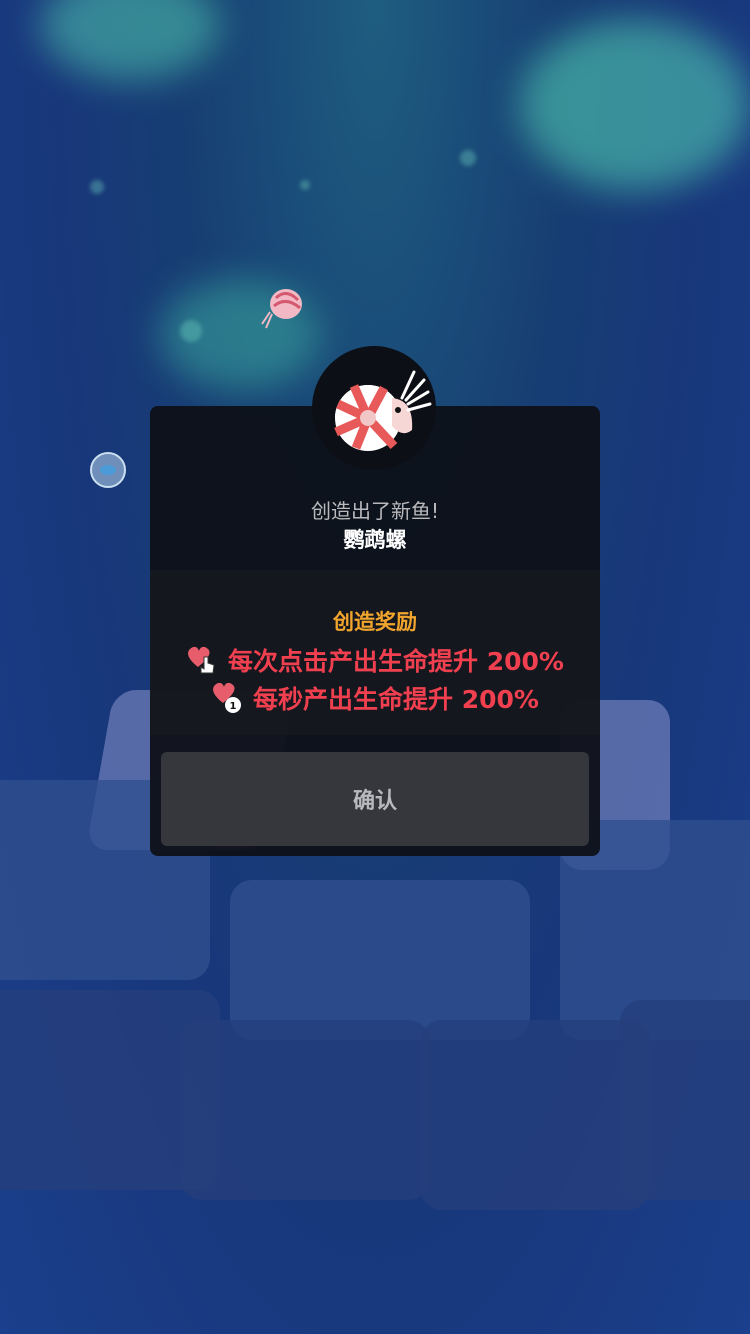 The height and width of the screenshot is (1334, 750). What do you see at coordinates (375, 540) in the screenshot?
I see `fish-name: 鹦鹉螺` at bounding box center [375, 540].